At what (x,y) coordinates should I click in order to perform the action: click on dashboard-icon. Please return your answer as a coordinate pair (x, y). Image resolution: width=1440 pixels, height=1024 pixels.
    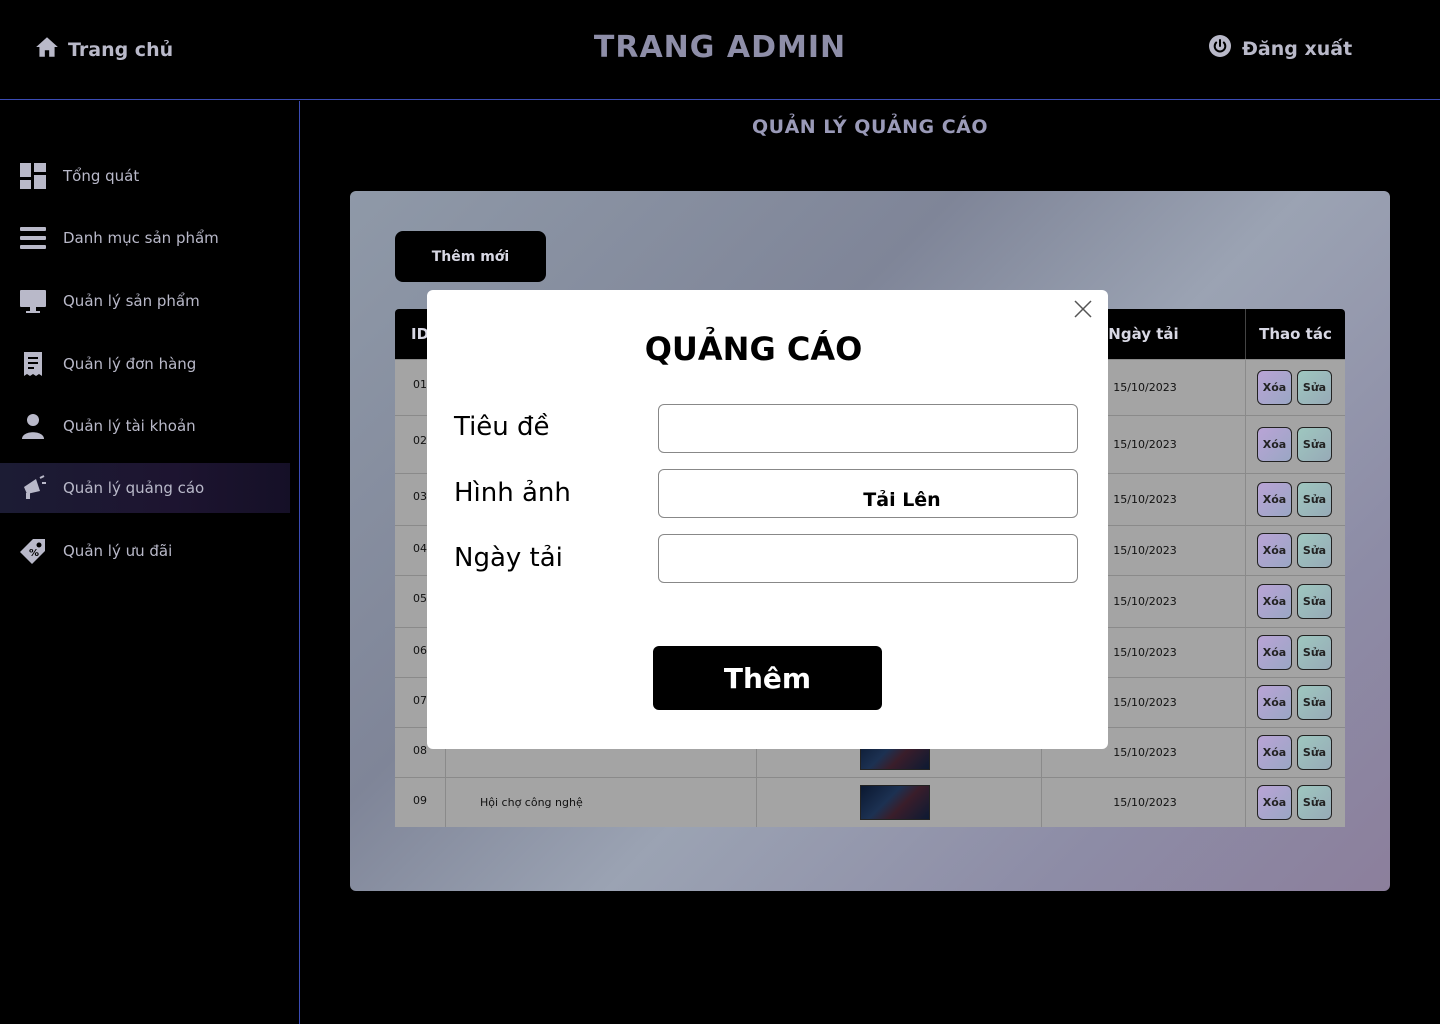
    Looking at the image, I should click on (33, 176).